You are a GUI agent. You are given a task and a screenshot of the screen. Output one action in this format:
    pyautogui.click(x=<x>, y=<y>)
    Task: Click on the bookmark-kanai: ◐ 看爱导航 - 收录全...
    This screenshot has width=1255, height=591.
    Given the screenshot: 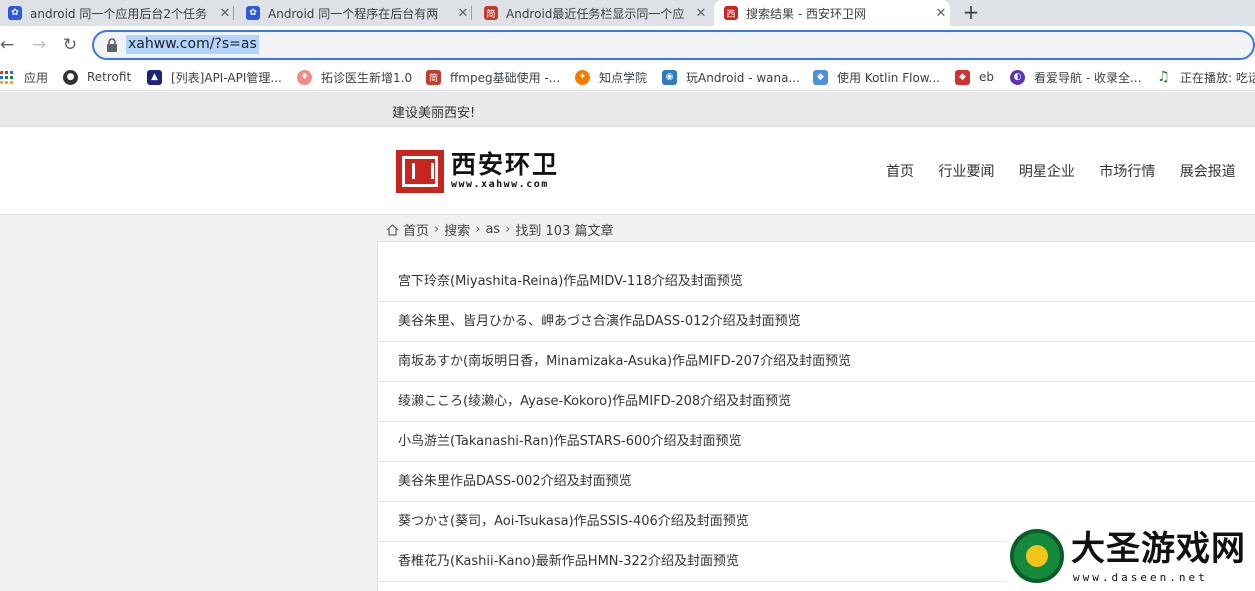 What is the action you would take?
    pyautogui.click(x=1075, y=77)
    